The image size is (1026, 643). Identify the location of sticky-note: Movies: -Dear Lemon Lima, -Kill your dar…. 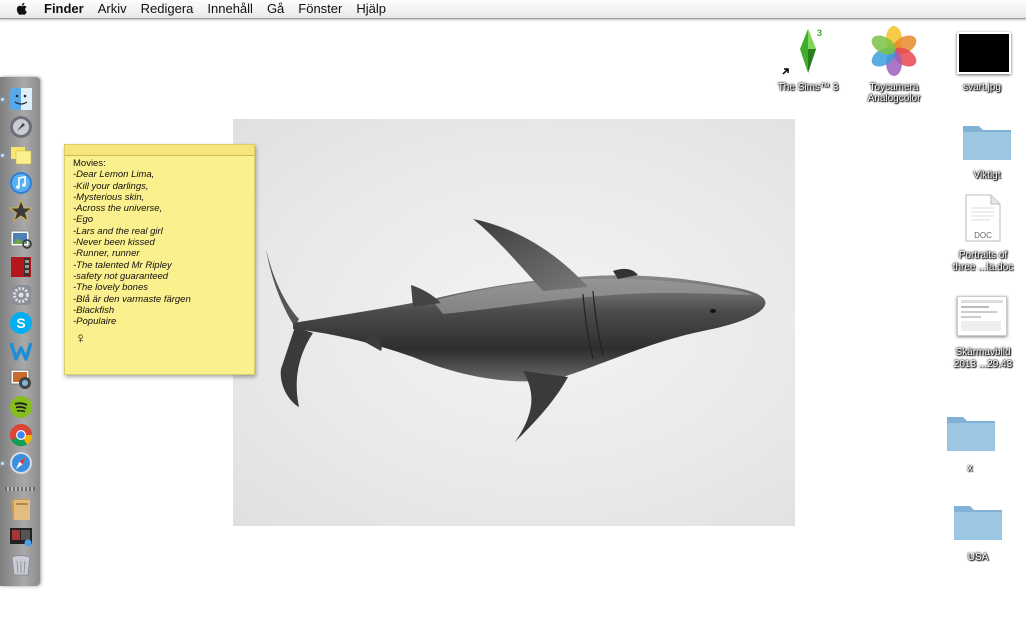
(159, 259).